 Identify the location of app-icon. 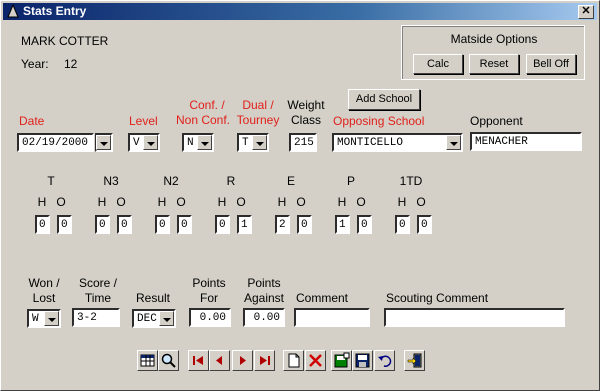
(13, 11).